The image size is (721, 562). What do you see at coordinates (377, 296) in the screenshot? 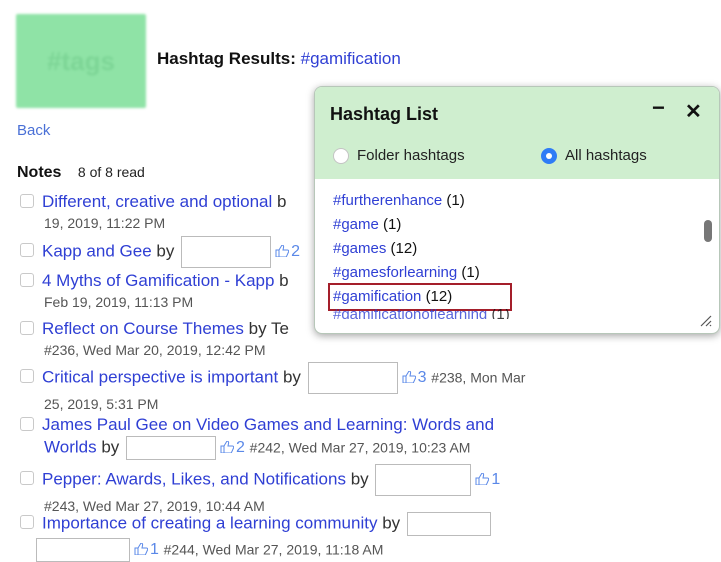
I see `hashtag-link: #gamification` at bounding box center [377, 296].